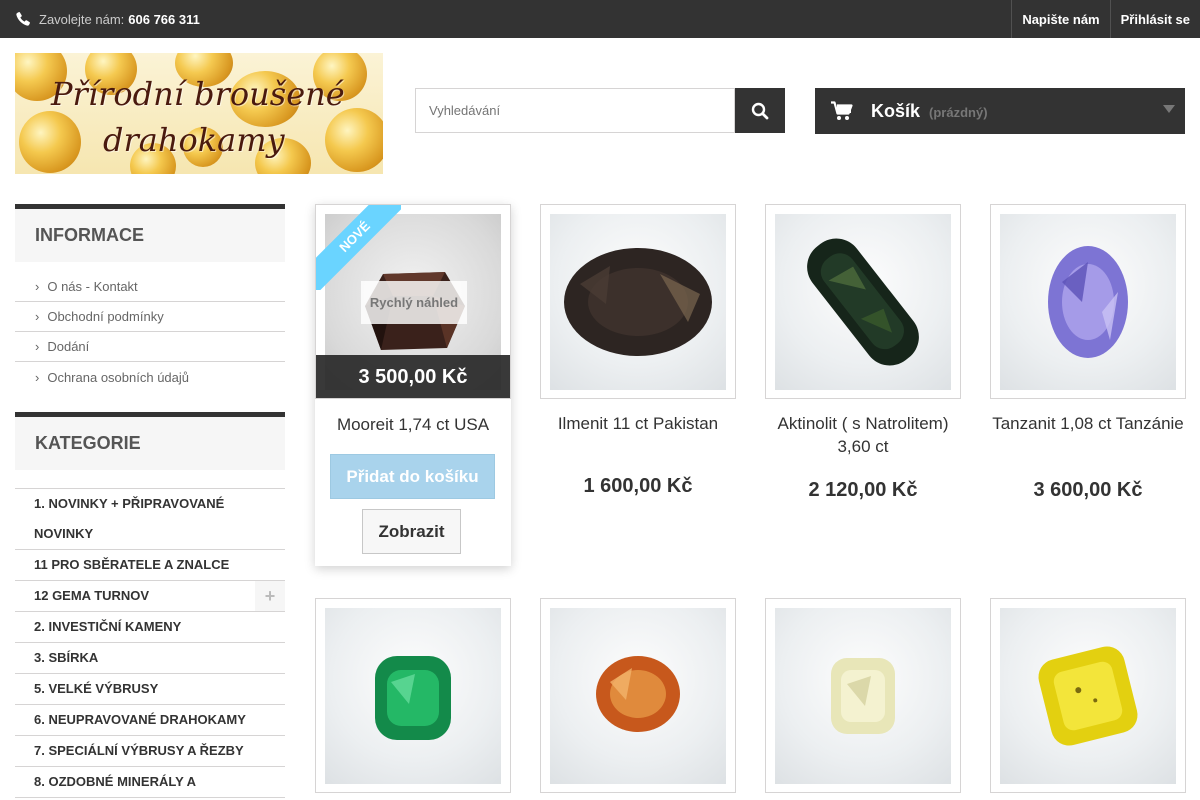 The image size is (1200, 800). What do you see at coordinates (1088, 490) in the screenshot?
I see `product-price: 3 600,00 Kč` at bounding box center [1088, 490].